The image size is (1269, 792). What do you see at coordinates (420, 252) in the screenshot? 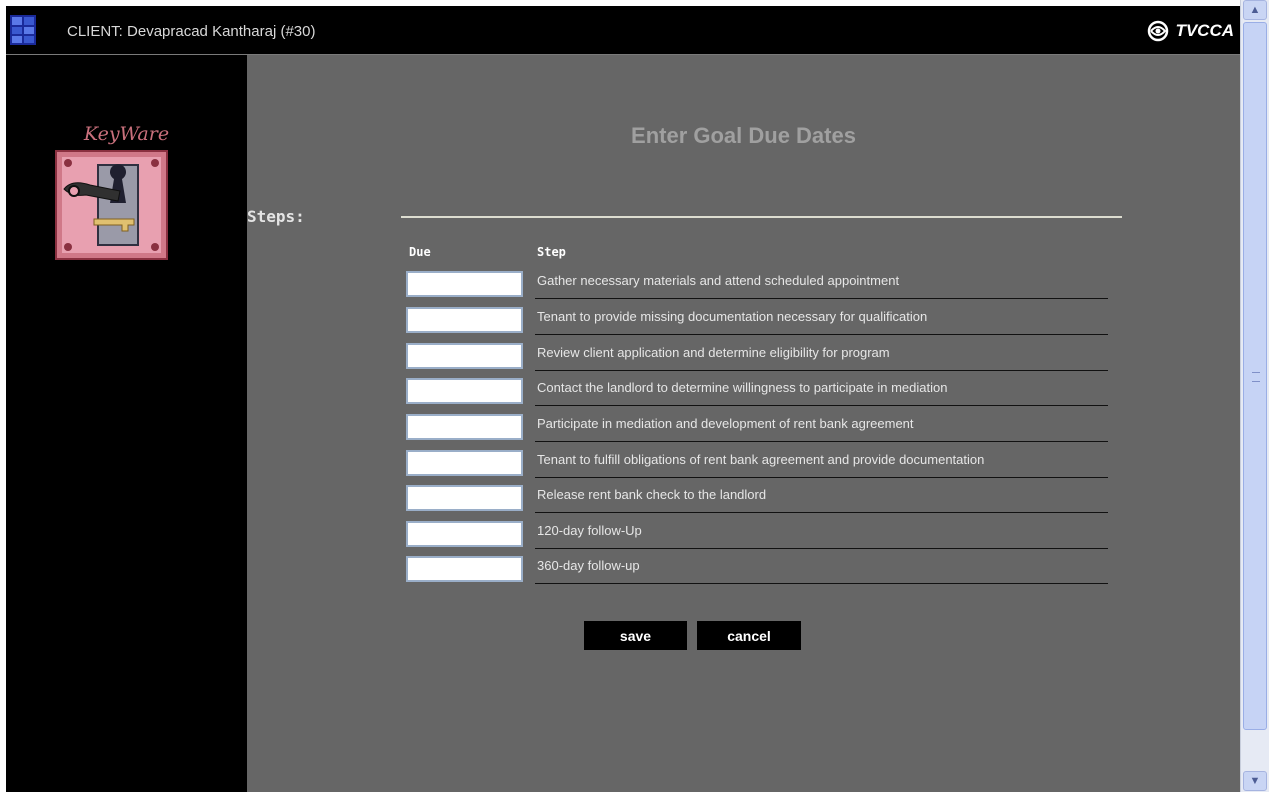
I see `column-header-due: Due` at bounding box center [420, 252].